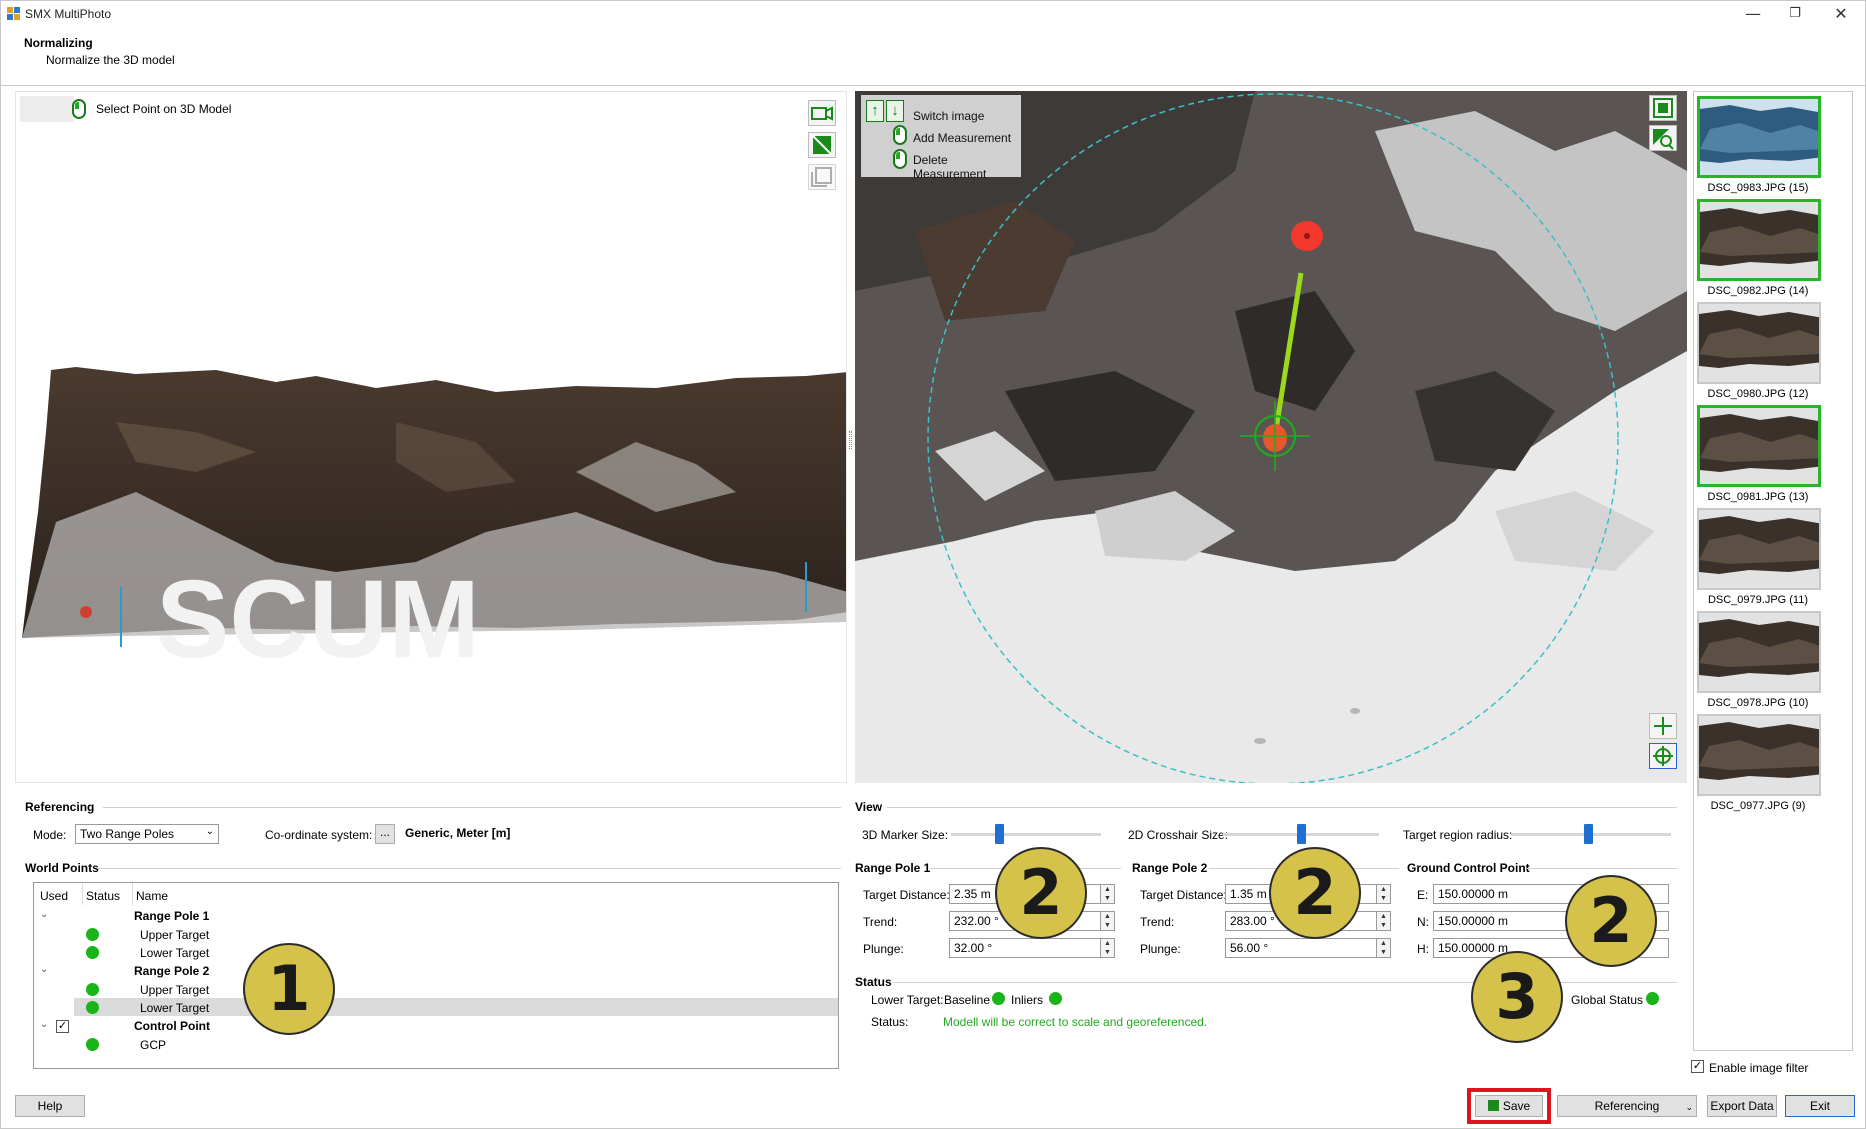 This screenshot has height=1129, width=1866. I want to click on rp2-target-distance-spinner: ▲ ▼, so click(1384, 894).